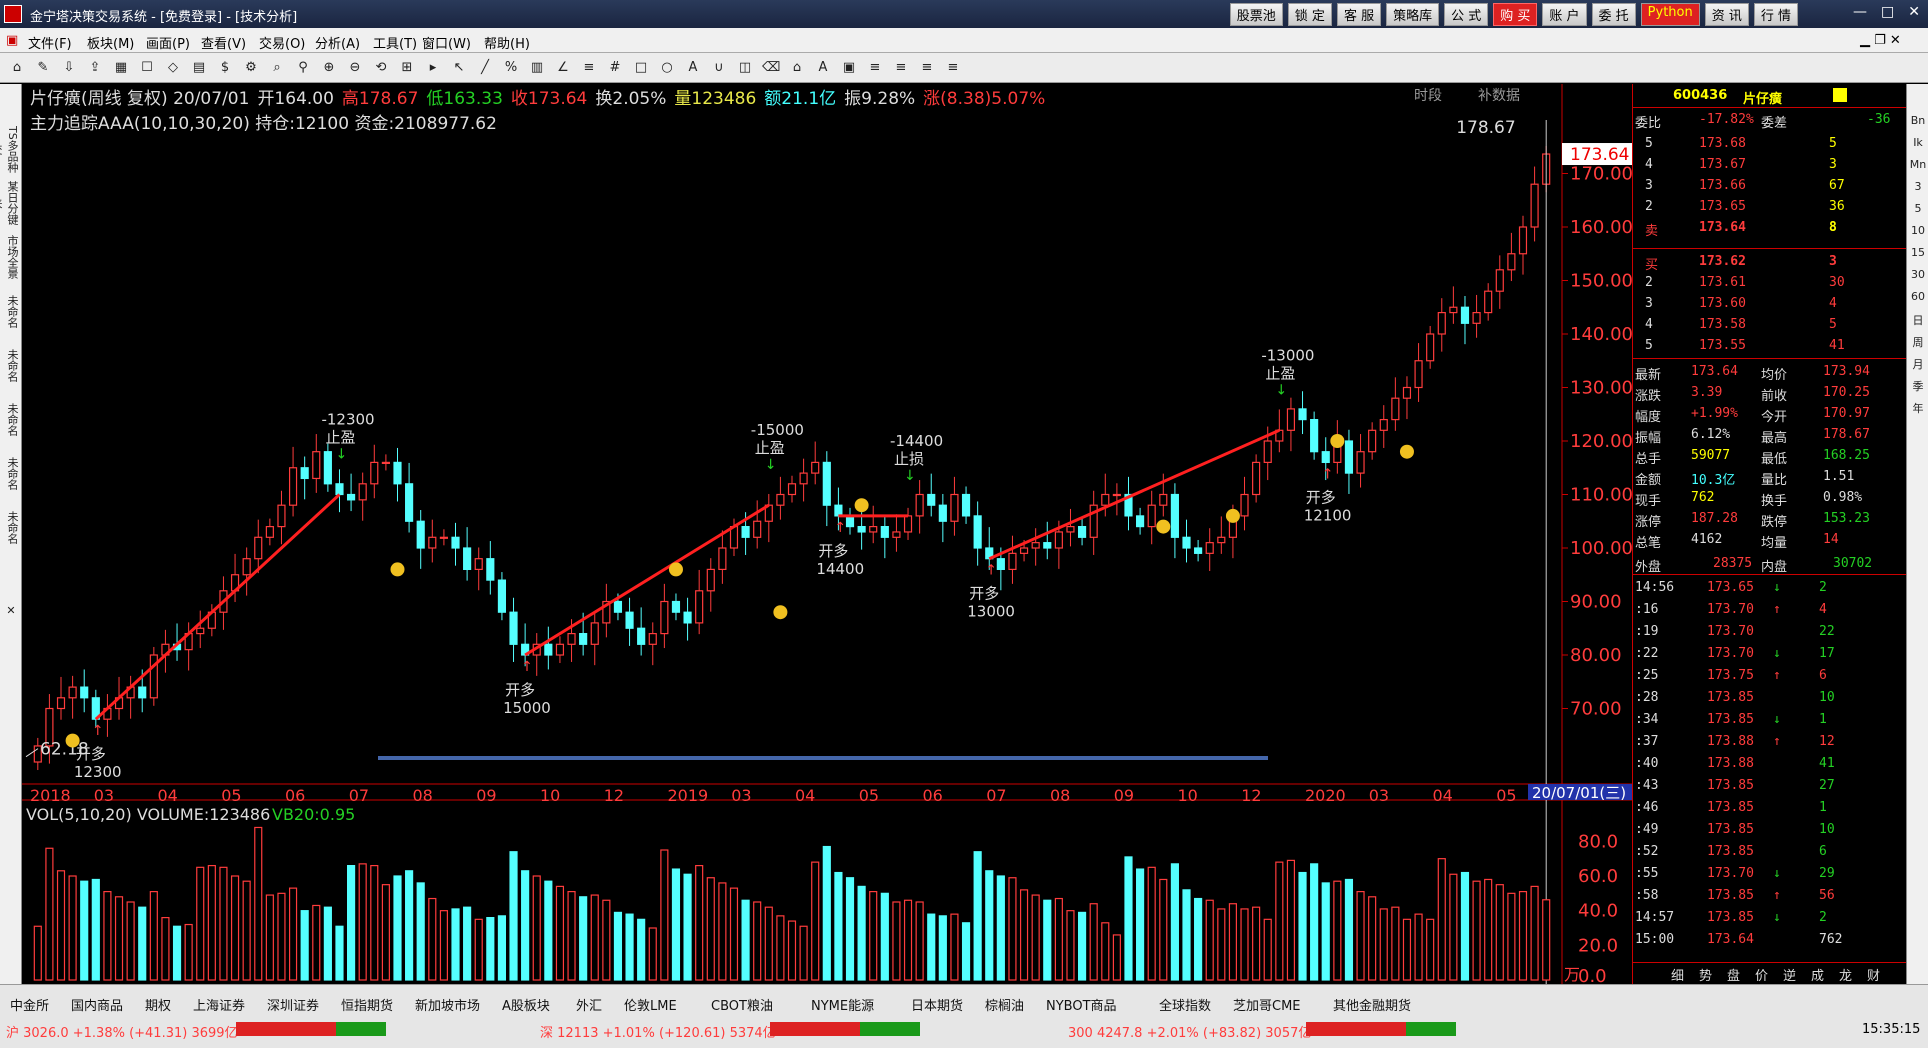 This screenshot has height=1048, width=1928. Describe the element at coordinates (43, 68) in the screenshot. I see `toolbar-tool-icon: ✎` at that location.